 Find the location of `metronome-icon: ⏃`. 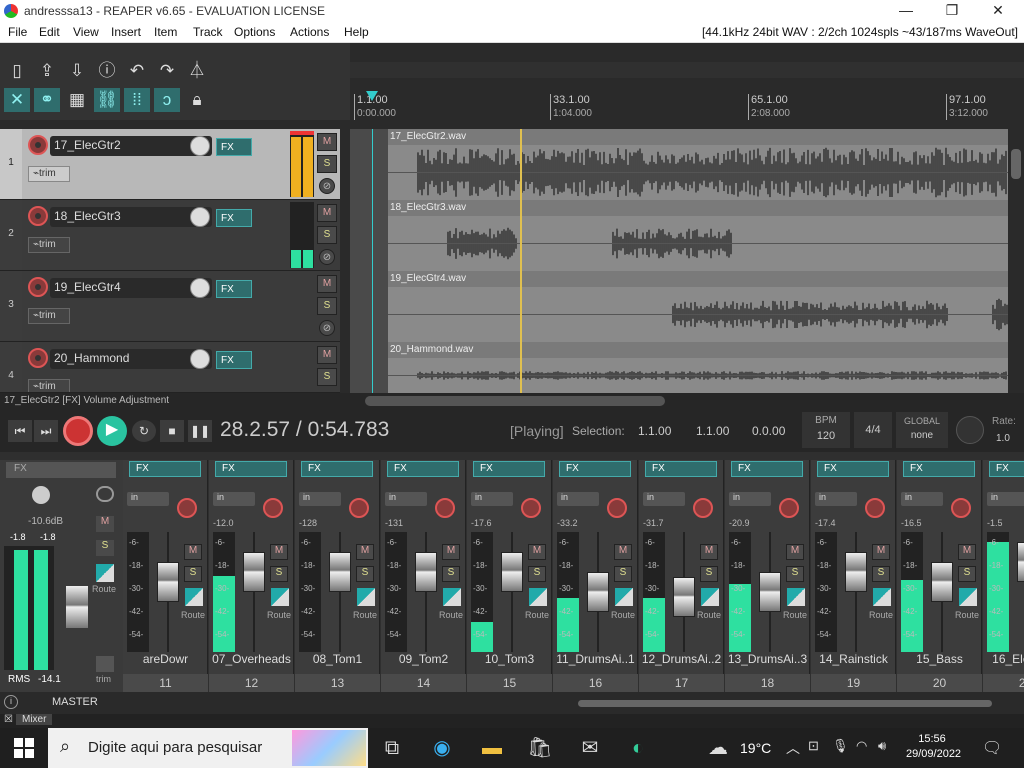

metronome-icon: ⏃ is located at coordinates (197, 71).